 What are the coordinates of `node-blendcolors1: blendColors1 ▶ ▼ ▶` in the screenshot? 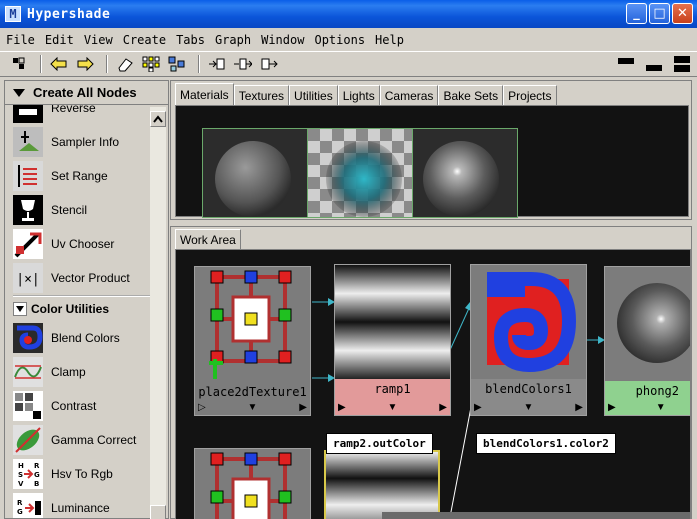 It's located at (528, 340).